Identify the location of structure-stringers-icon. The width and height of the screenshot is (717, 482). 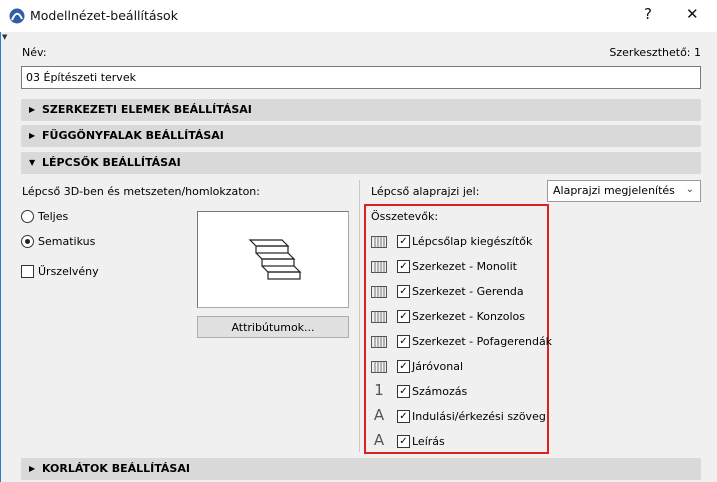
(379, 342).